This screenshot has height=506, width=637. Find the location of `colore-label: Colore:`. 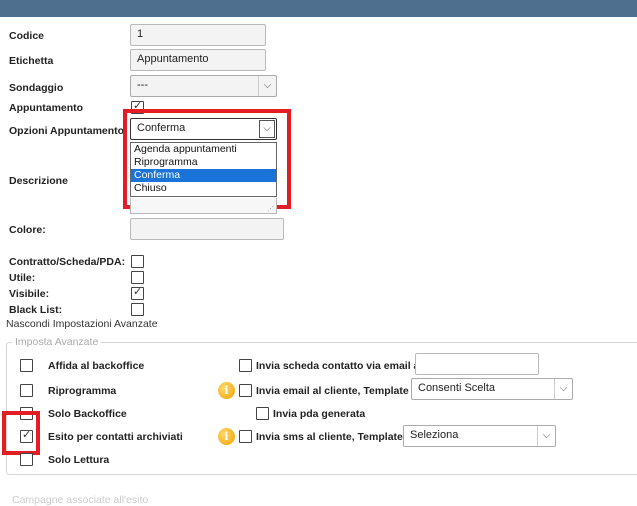

colore-label: Colore: is located at coordinates (27, 230).